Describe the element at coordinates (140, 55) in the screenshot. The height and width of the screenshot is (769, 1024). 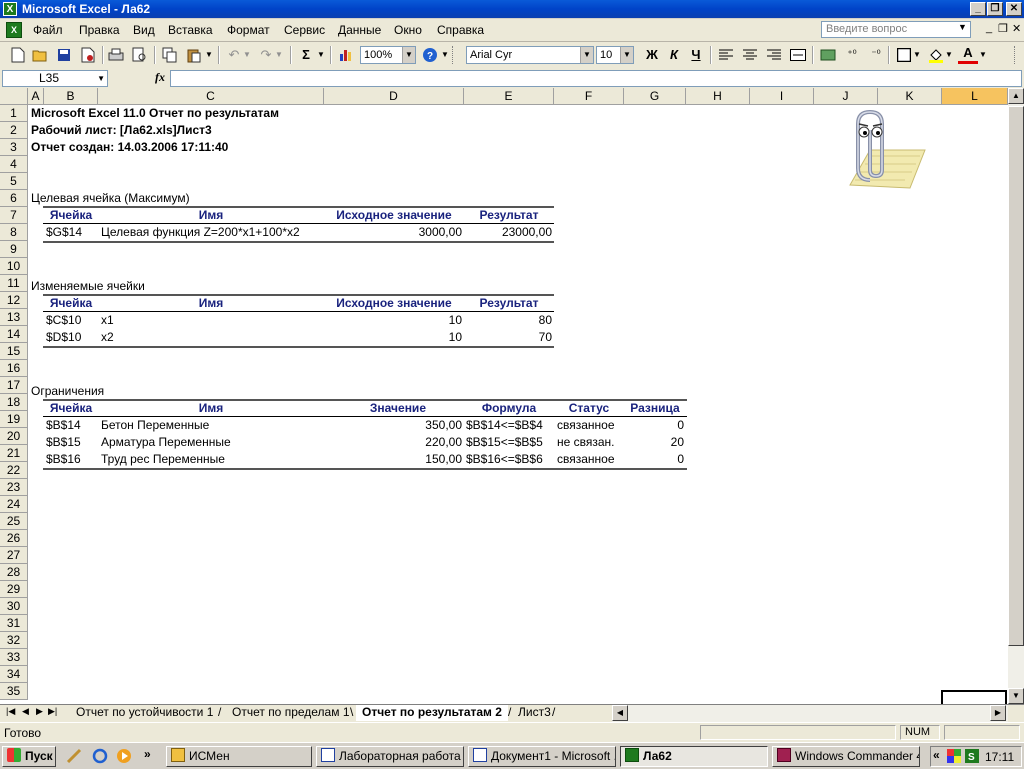
I see `print-preview-icon` at that location.